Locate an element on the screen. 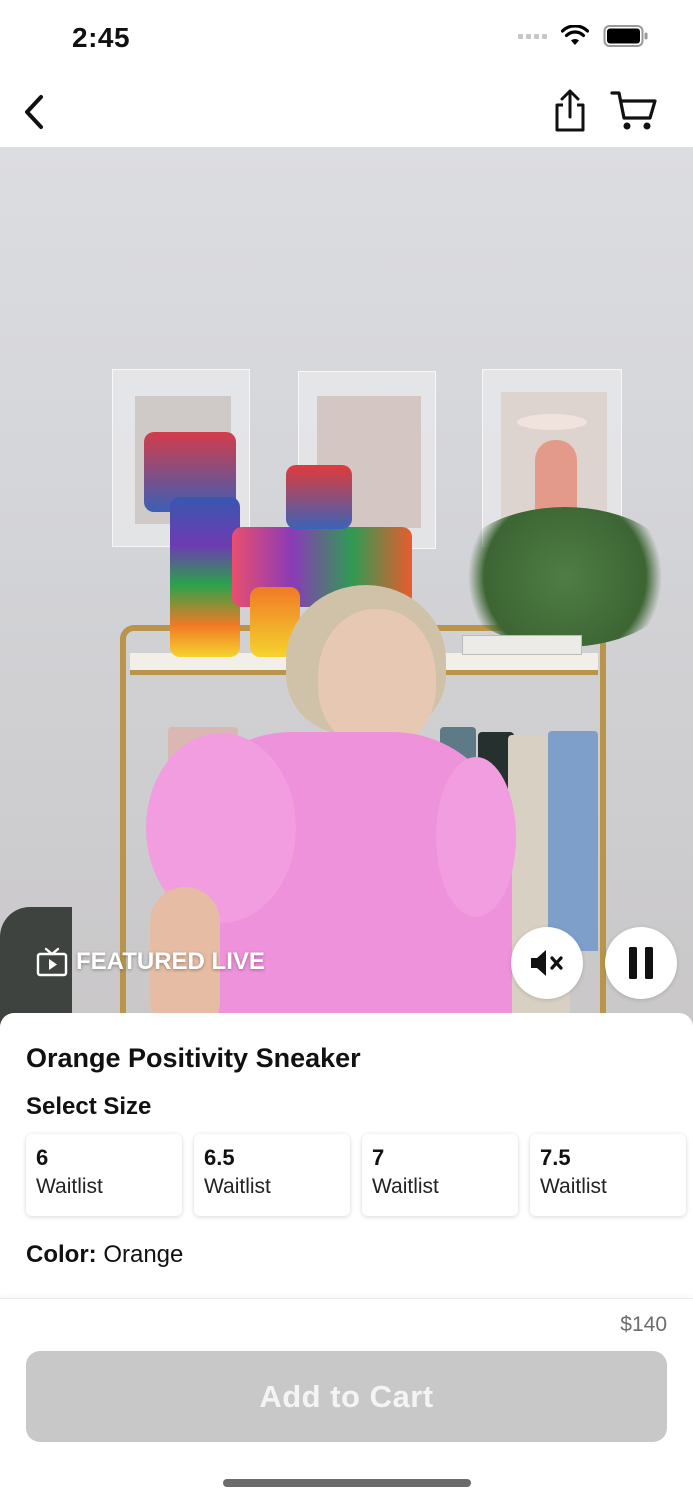  cart-button is located at coordinates (634, 111).